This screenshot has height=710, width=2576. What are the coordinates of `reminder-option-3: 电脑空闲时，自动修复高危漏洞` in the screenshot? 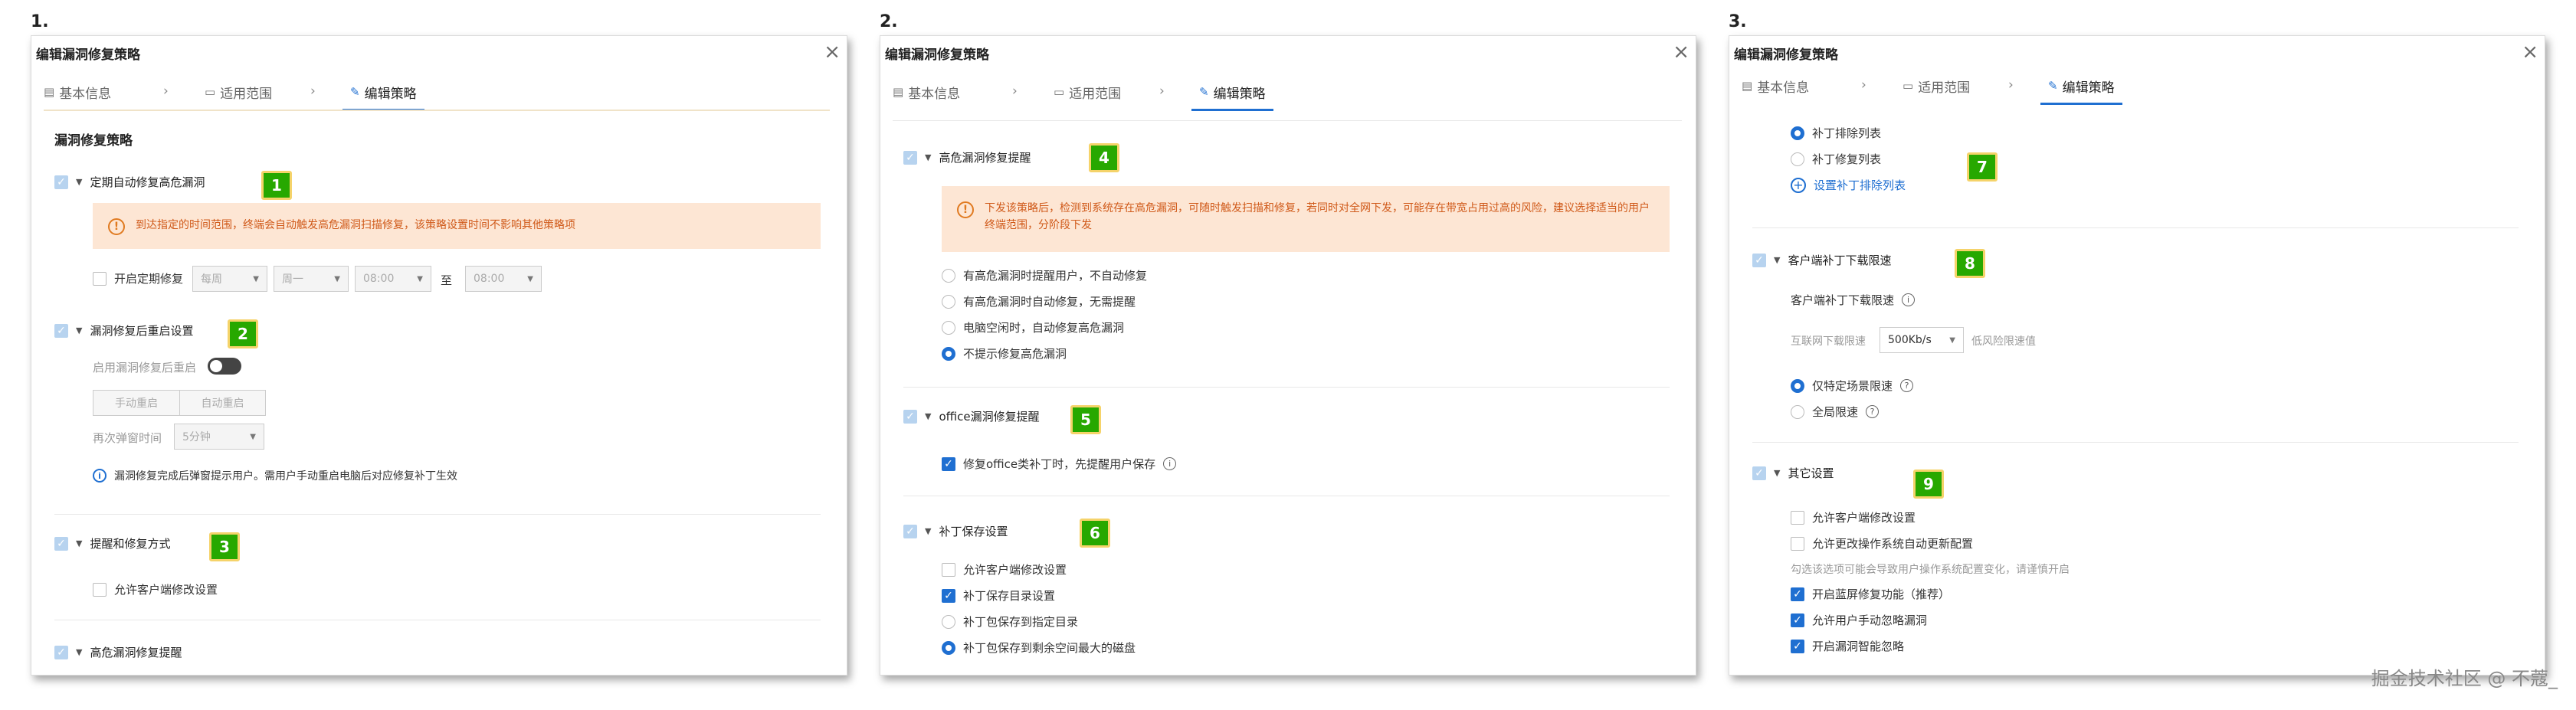 It's located at (1033, 327).